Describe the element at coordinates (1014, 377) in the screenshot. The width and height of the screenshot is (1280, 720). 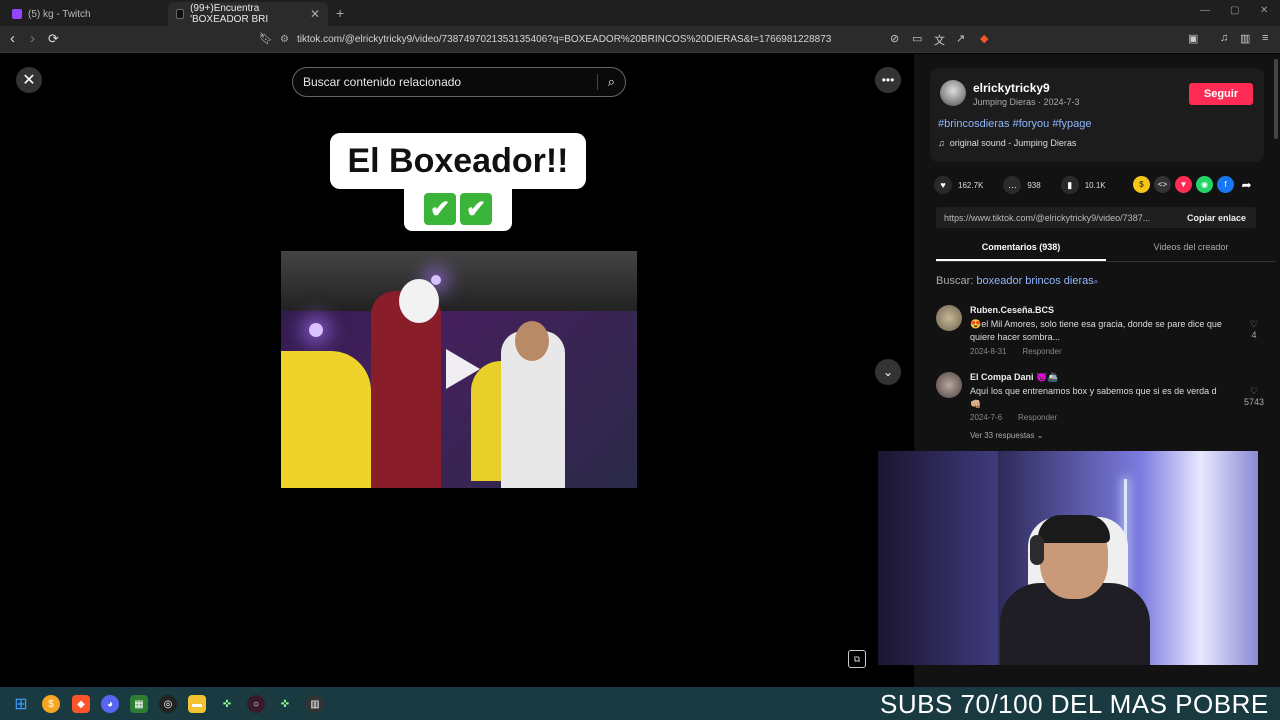
I see `comment-author: El Compa Dani 😈🚢` at that location.